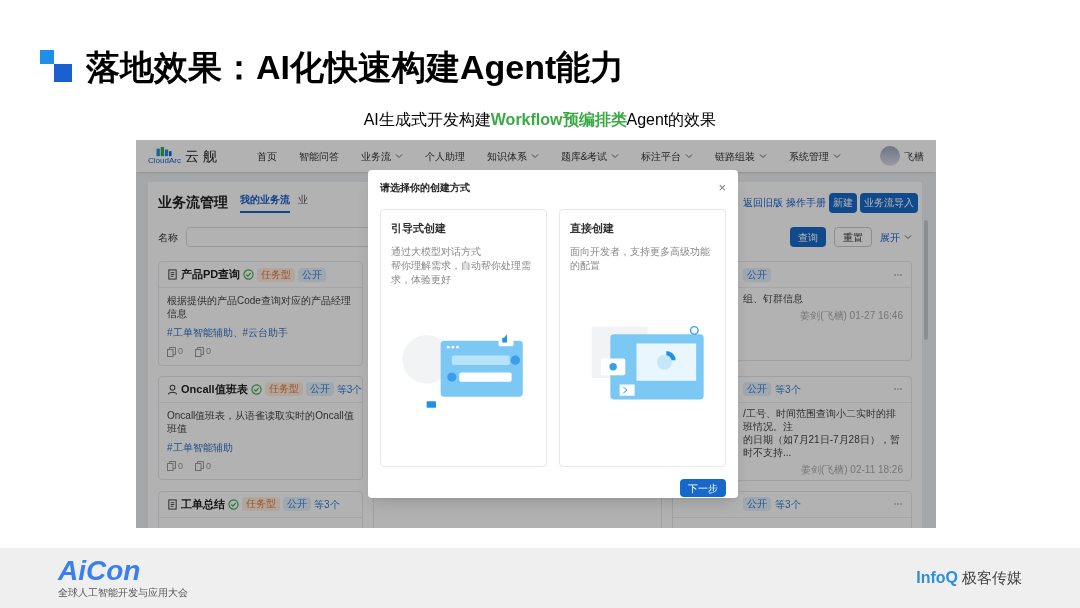  What do you see at coordinates (303, 202) in the screenshot?
I see `tab: 业` at bounding box center [303, 202].